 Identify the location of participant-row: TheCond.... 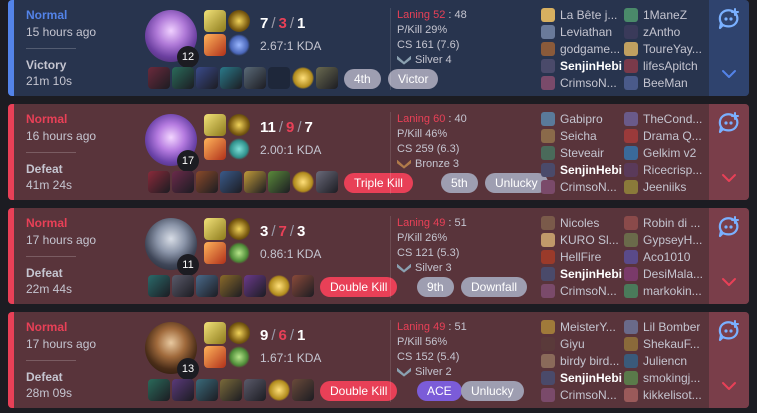
(667, 118).